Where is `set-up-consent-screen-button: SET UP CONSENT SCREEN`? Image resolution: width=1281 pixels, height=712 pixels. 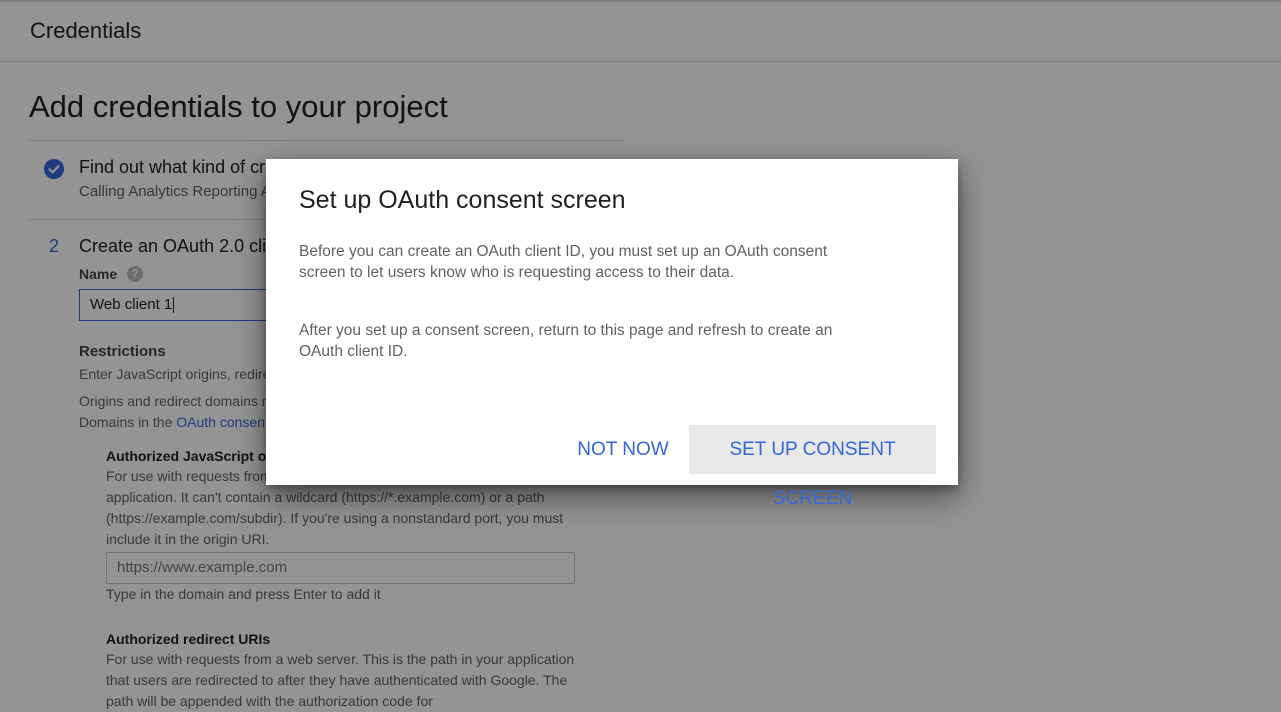
set-up-consent-screen-button: SET UP CONSENT SCREEN is located at coordinates (812, 467).